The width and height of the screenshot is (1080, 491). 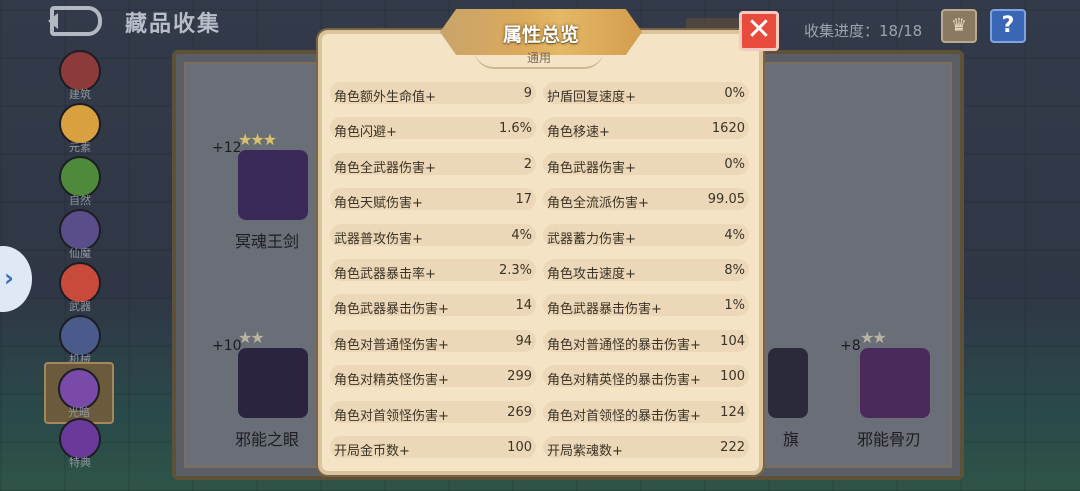 I want to click on stat-name: 角色武器伤害+, so click(x=591, y=168).